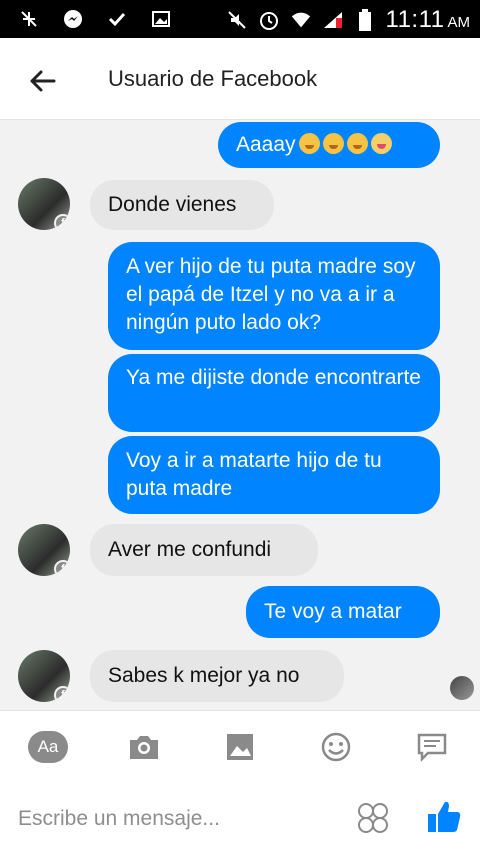 The height and width of the screenshot is (854, 480). I want to click on message-bubble-incoming: Sabes k mejor ya no, so click(217, 676).